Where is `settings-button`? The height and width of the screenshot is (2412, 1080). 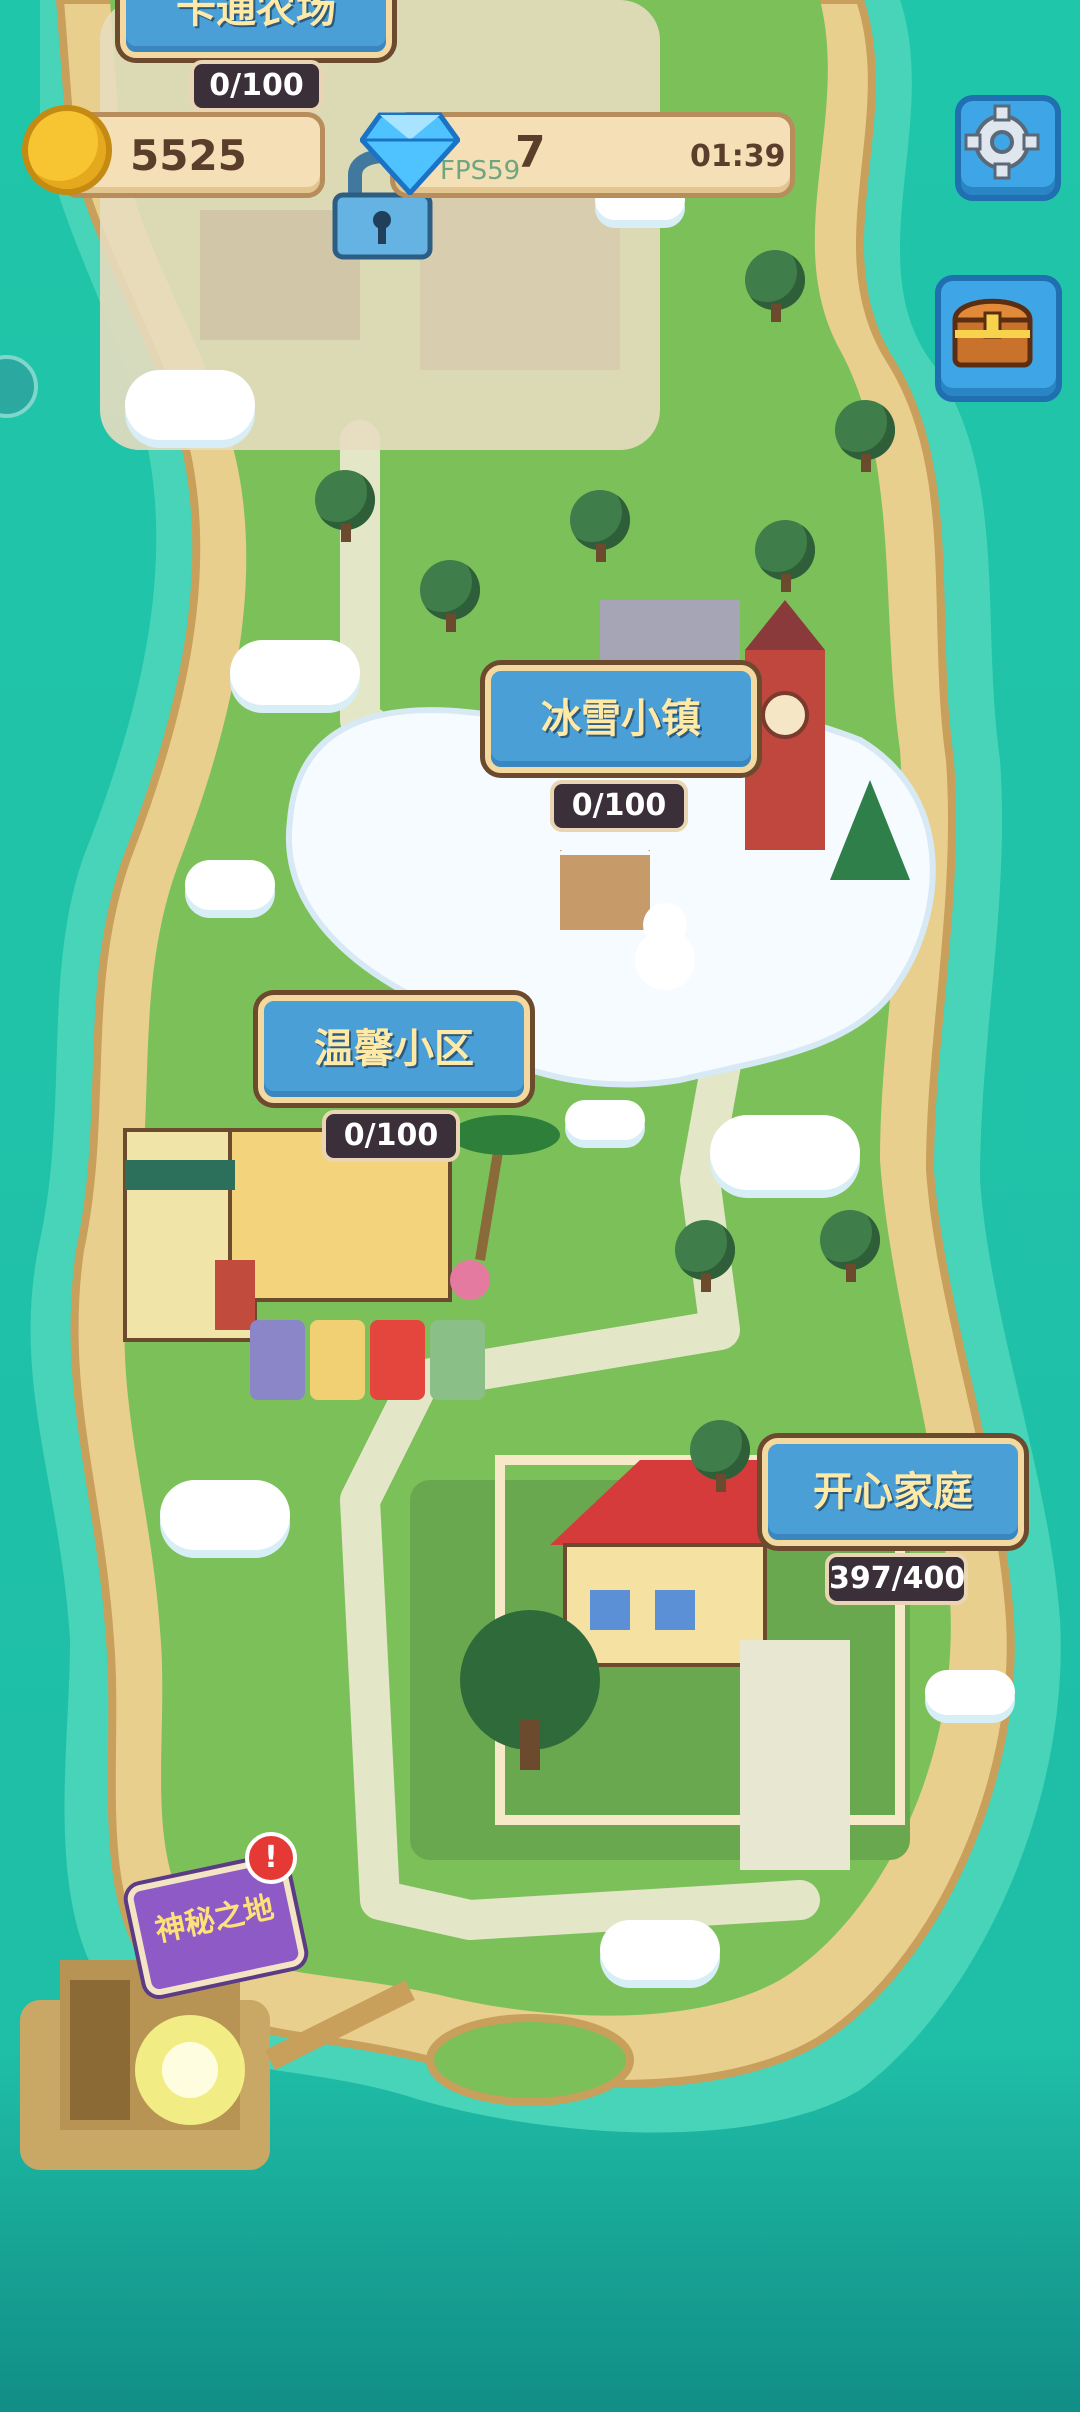
settings-button is located at coordinates (1008, 148).